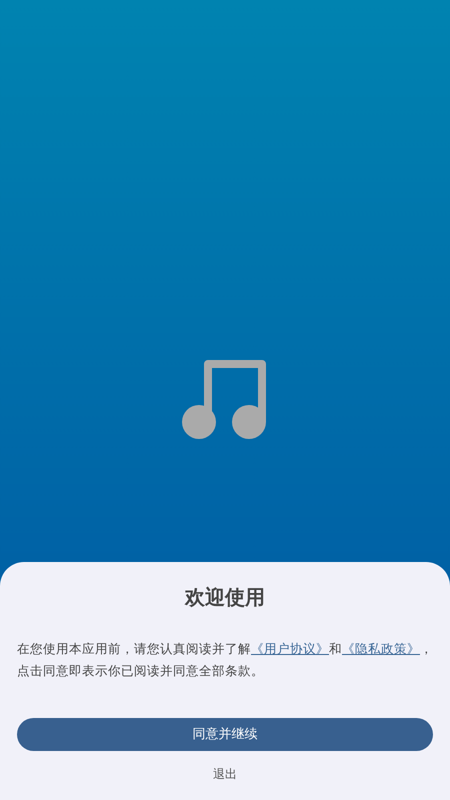  I want to click on notice-text: 在您使用本应用前，请您认真阅读并了解《用户协议》和《隐私政策》，点击同意即表示你已阅读并同意全部条款。, so click(225, 660).